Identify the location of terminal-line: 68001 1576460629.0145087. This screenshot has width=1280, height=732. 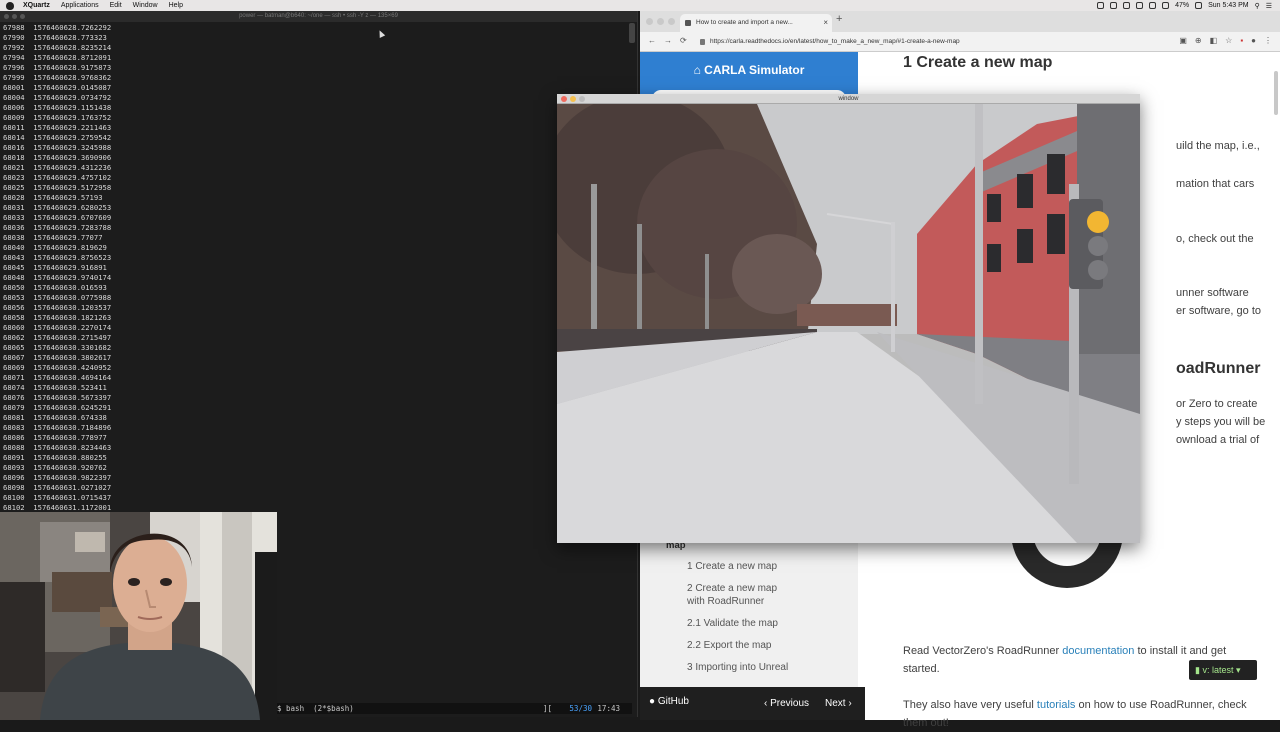
(57, 87).